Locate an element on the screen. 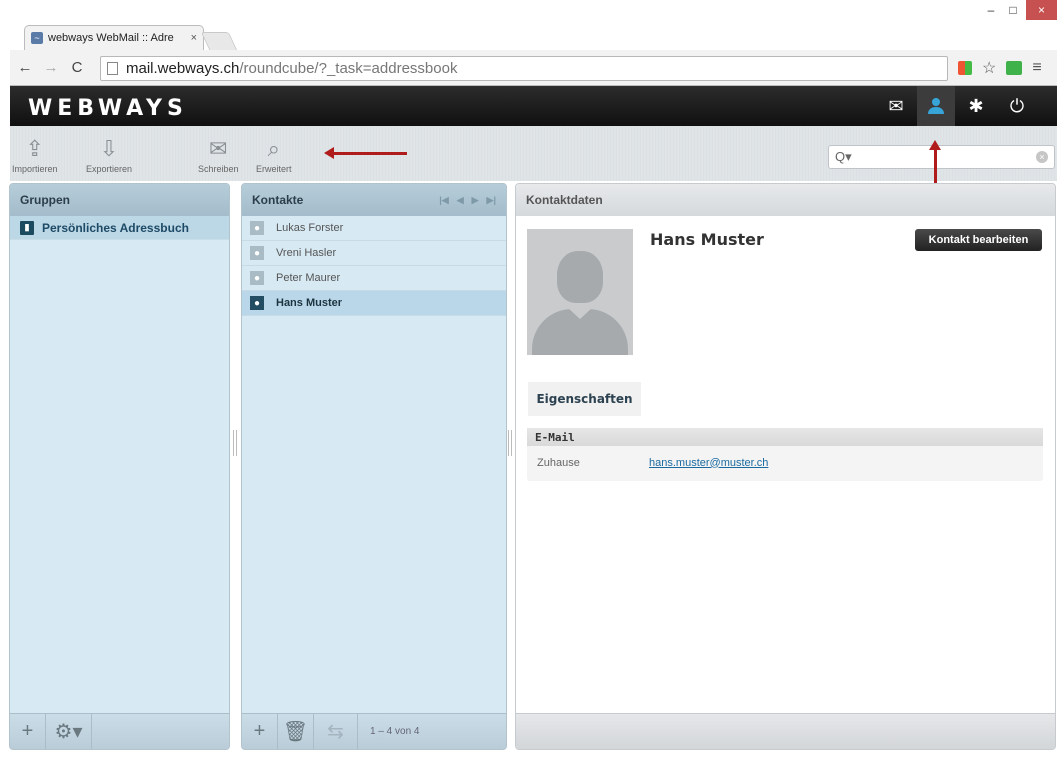 Image resolution: width=1057 pixels, height=767 pixels. contact-count: 1 – 4 von 4 is located at coordinates (395, 731).